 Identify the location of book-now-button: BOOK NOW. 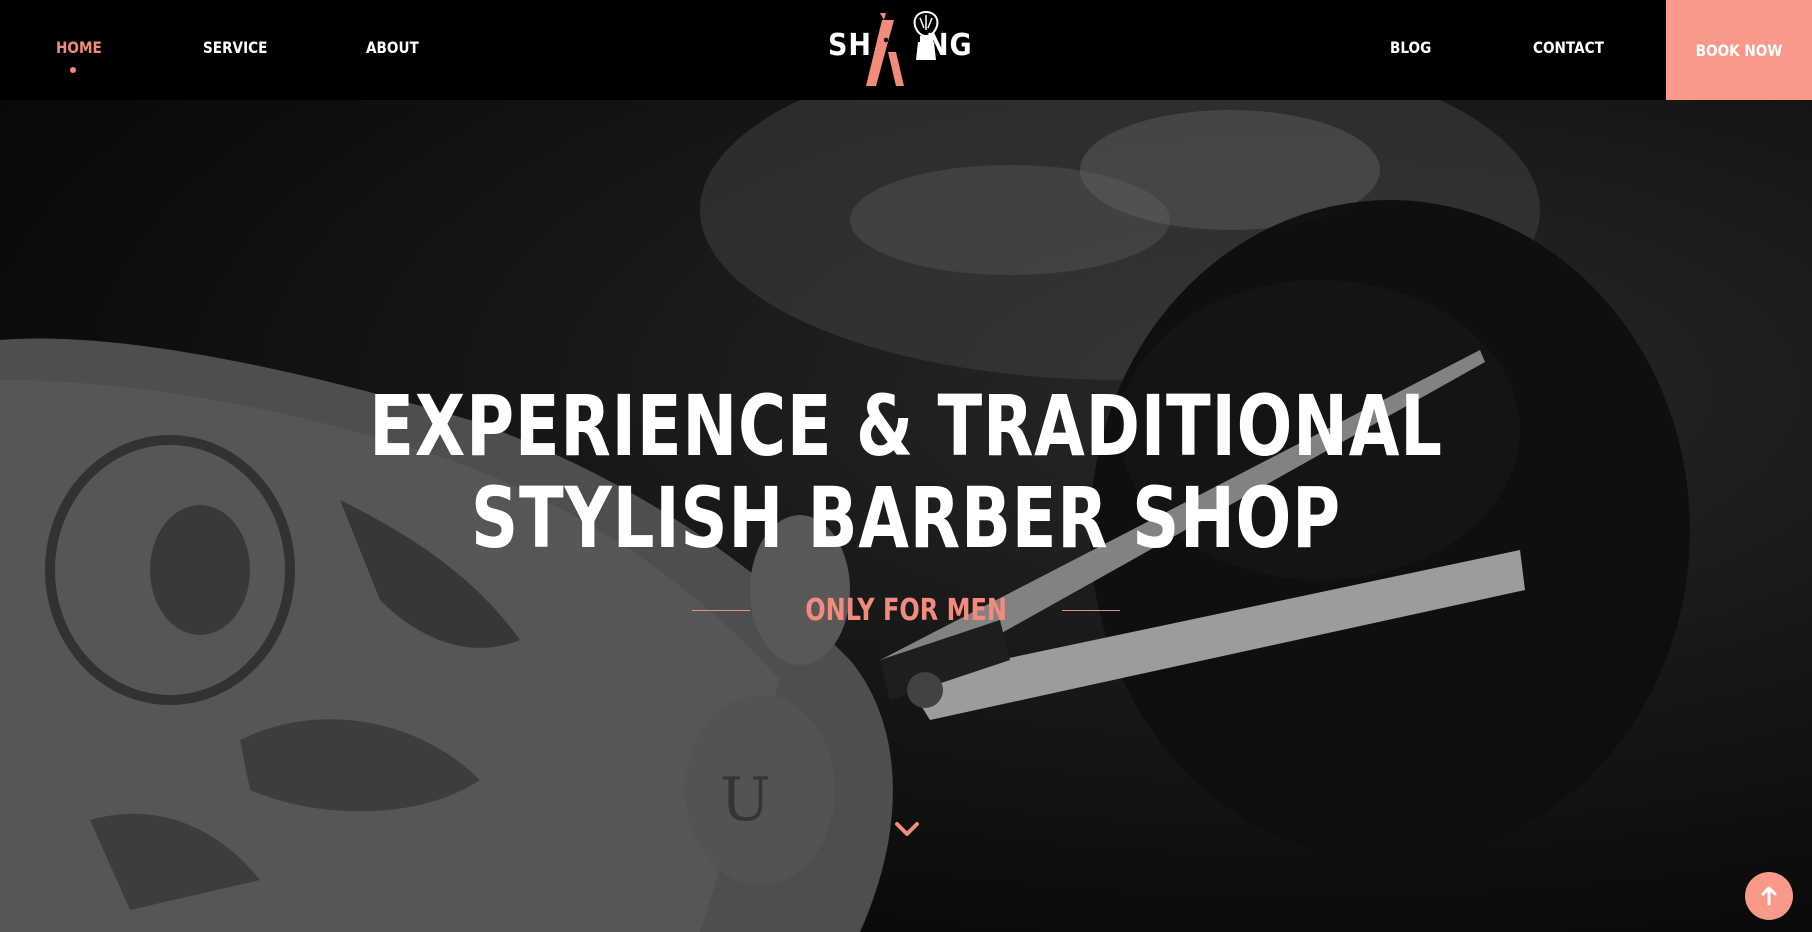
(1739, 50).